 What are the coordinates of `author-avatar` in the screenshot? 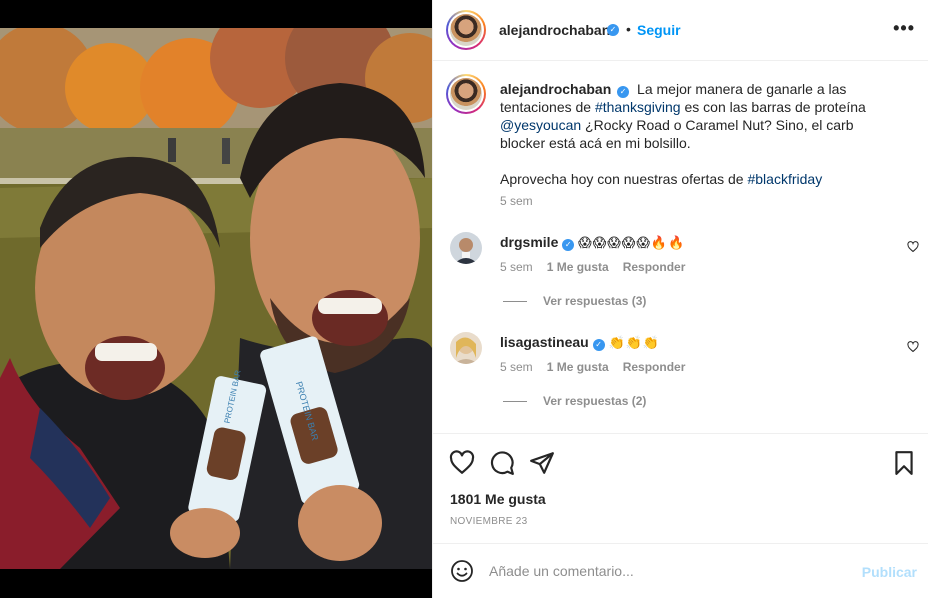 It's located at (466, 30).